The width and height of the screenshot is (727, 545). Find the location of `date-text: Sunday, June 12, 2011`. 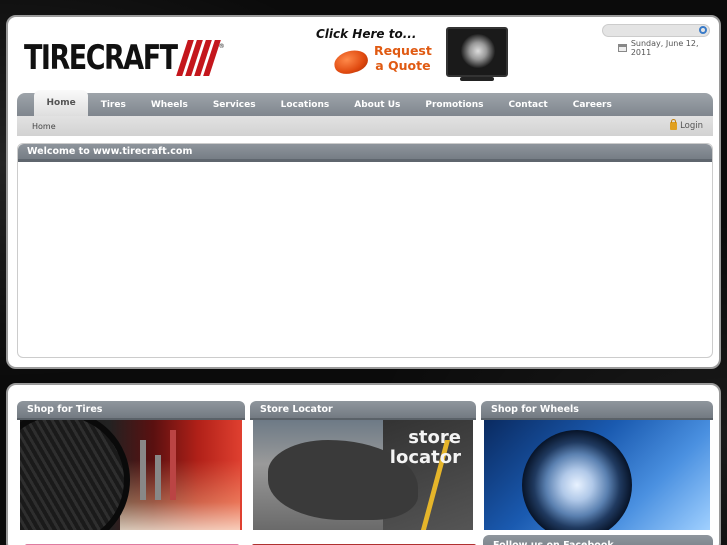

date-text: Sunday, June 12, 2011 is located at coordinates (664, 48).